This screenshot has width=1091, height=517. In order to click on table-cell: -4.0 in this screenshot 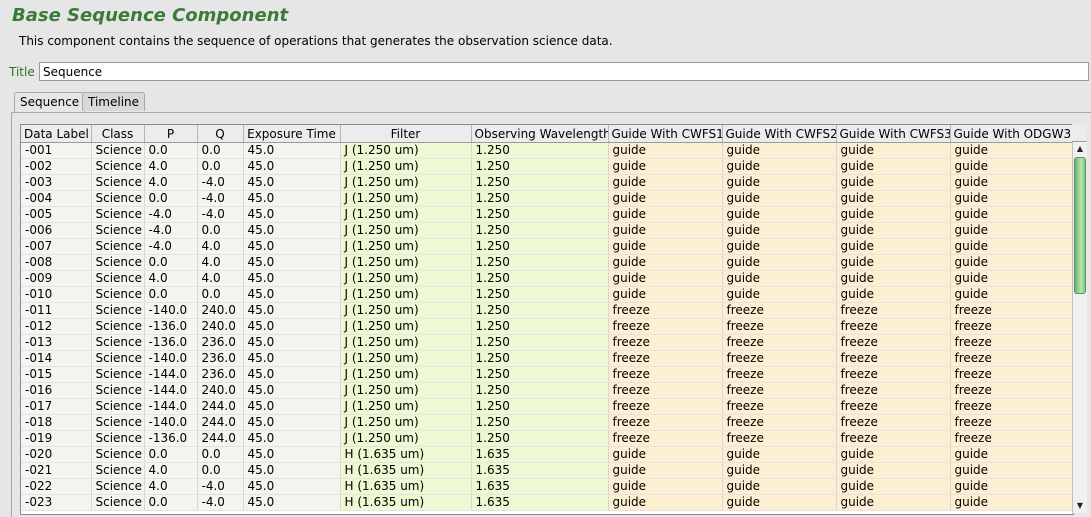, I will do `click(220, 182)`.